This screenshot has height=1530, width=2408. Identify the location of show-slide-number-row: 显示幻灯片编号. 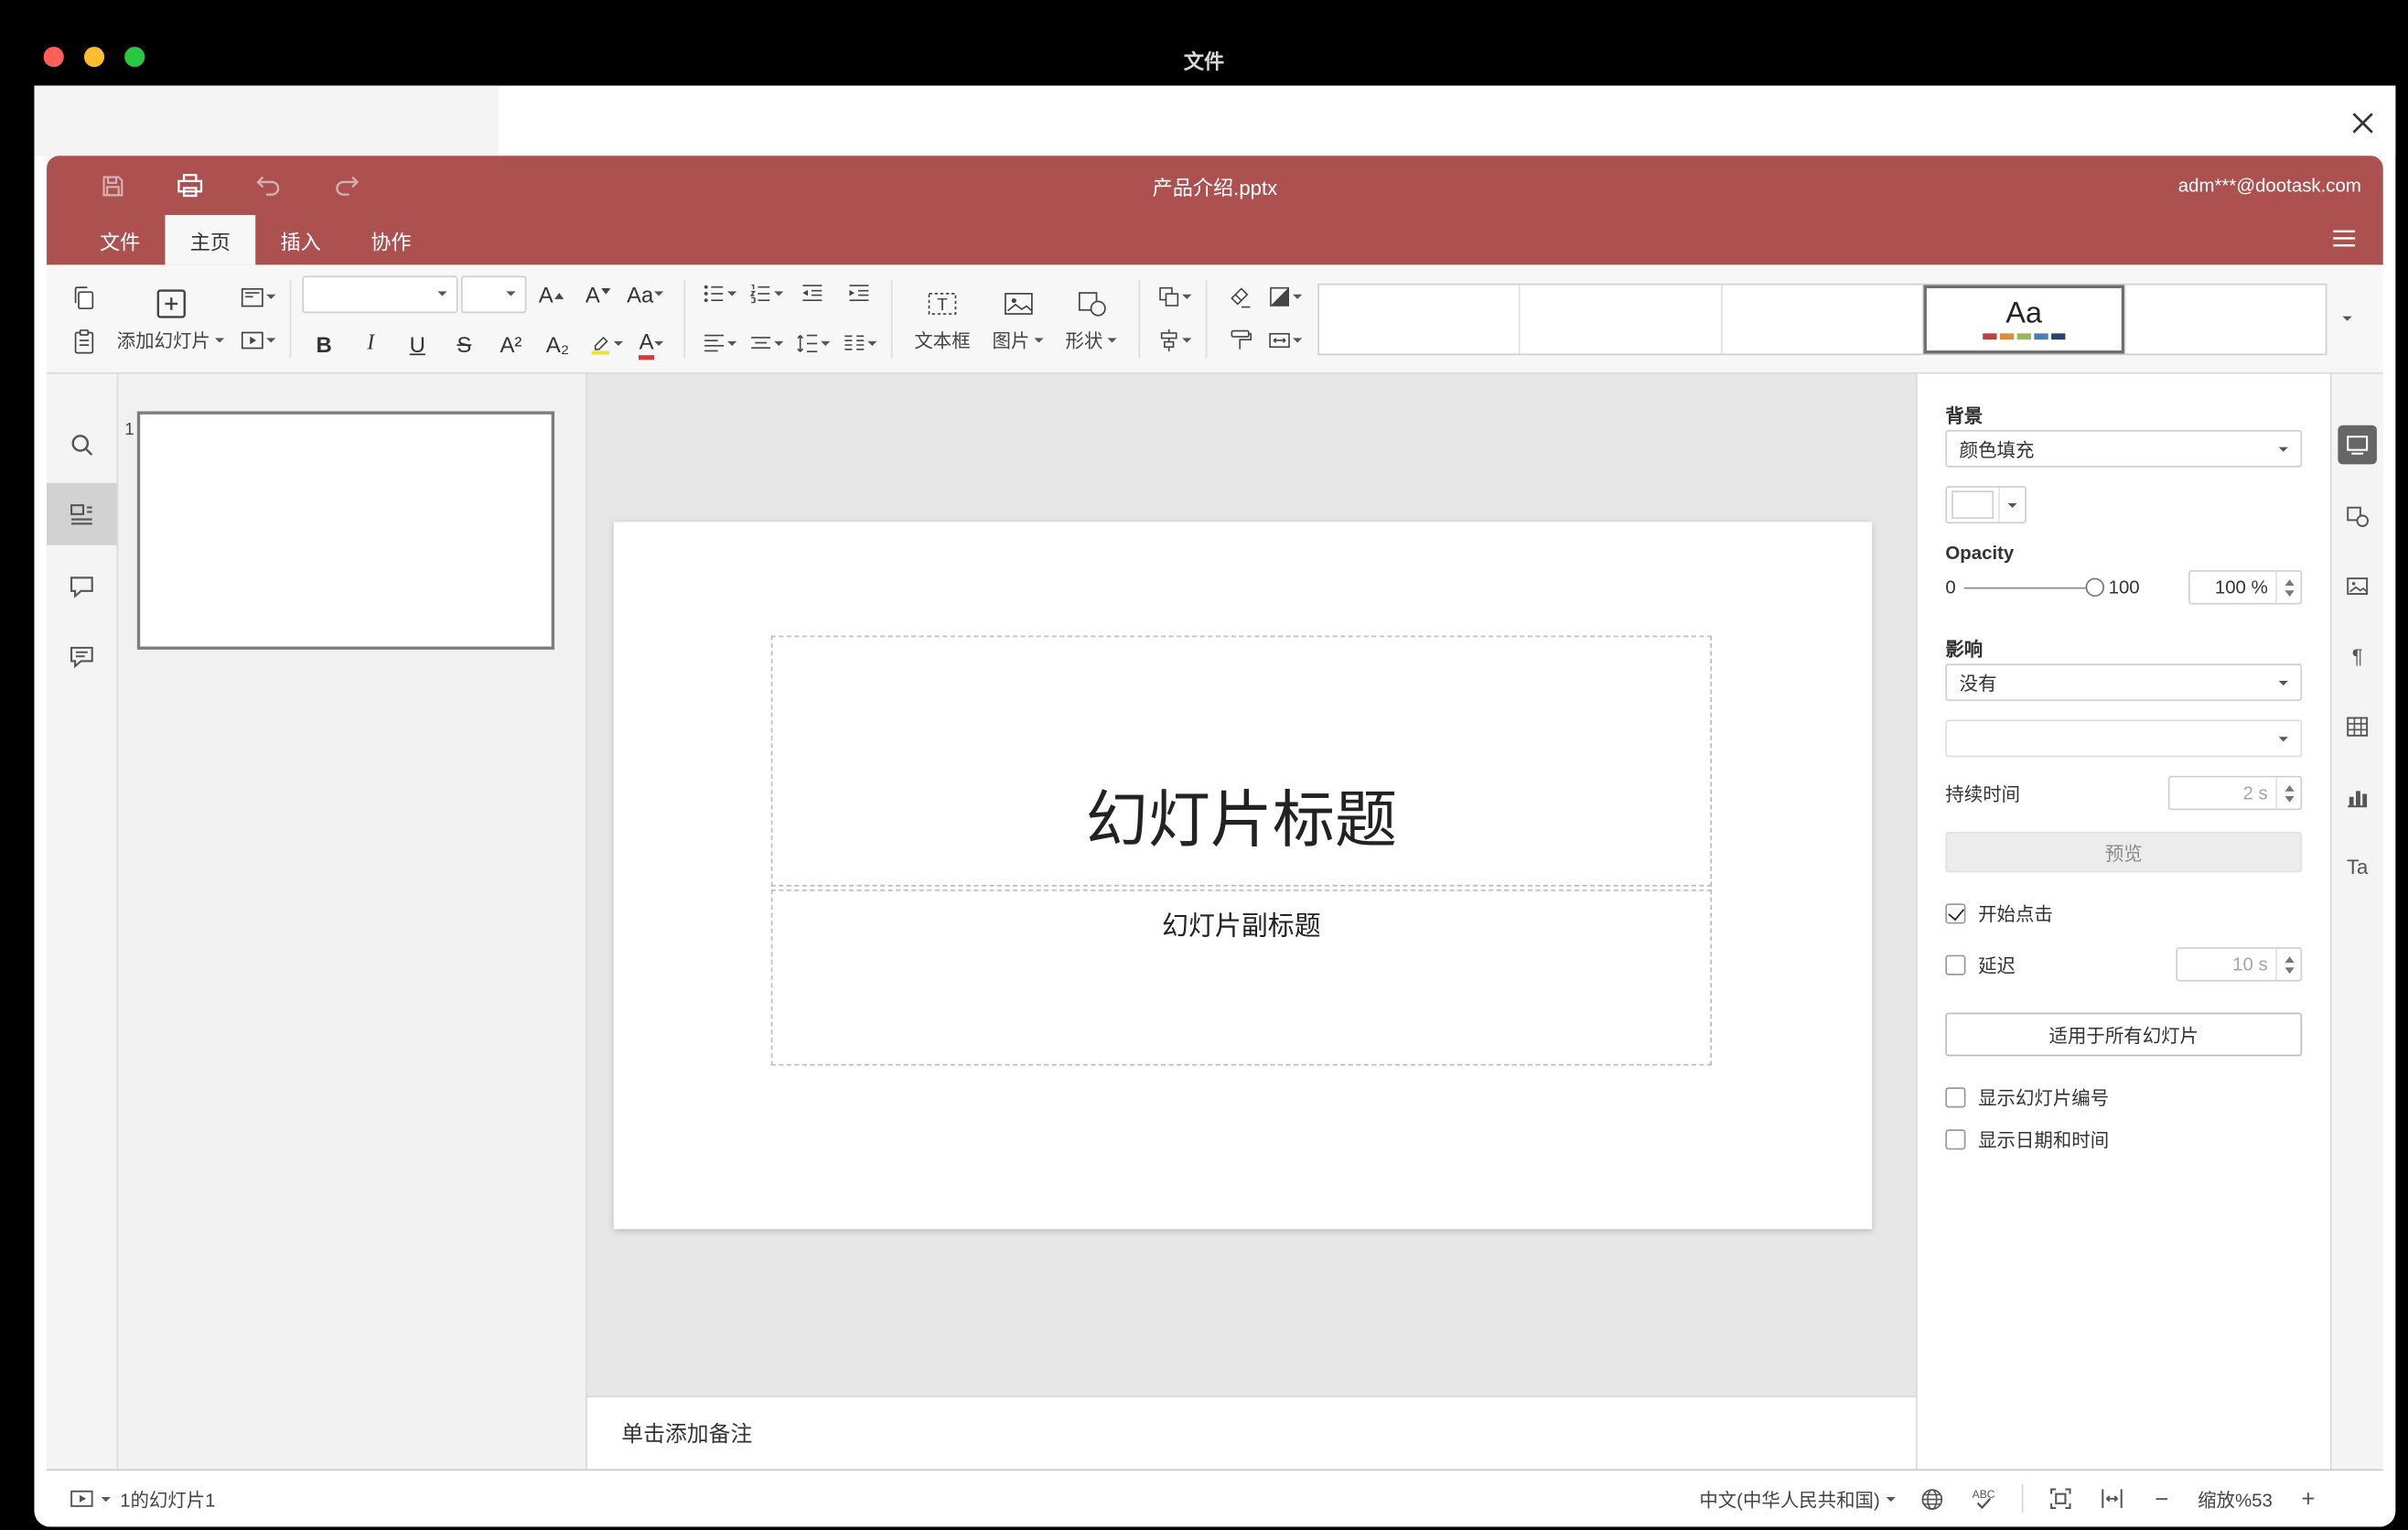
(2123, 1097).